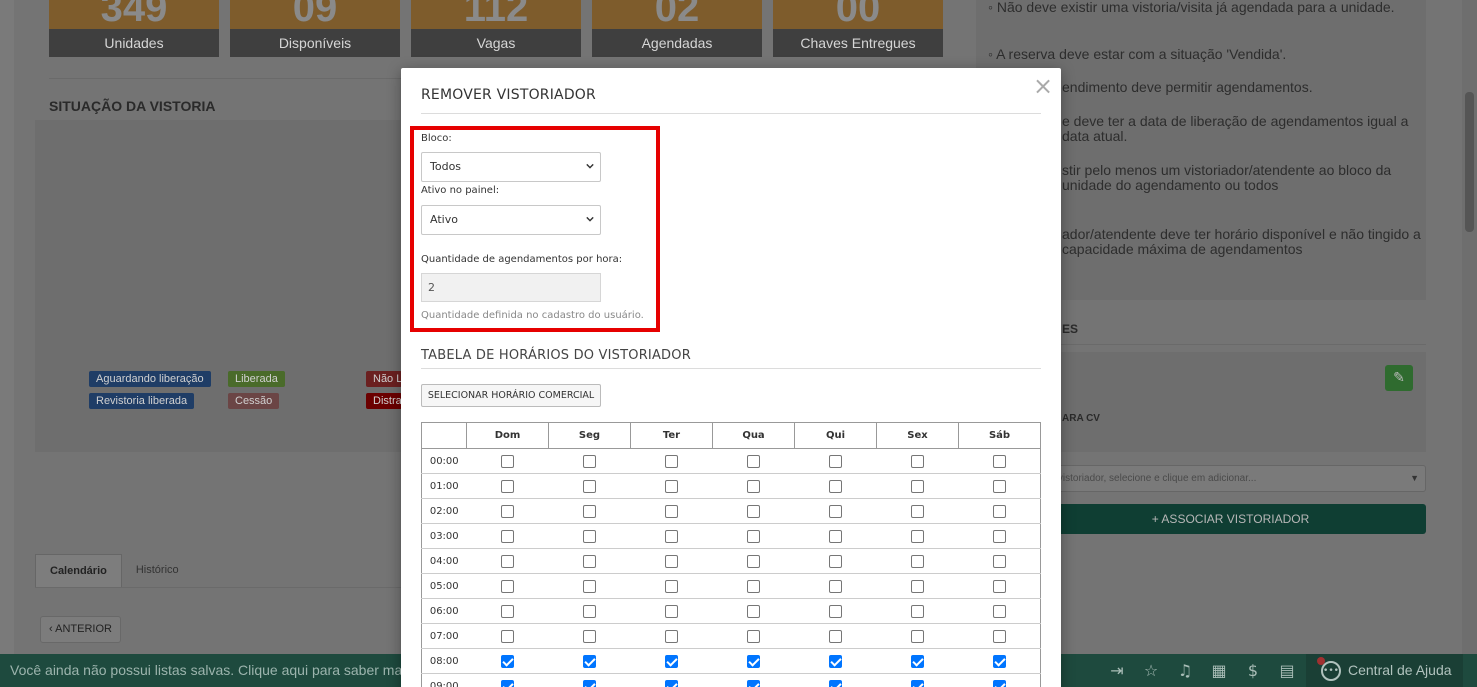 The height and width of the screenshot is (687, 1477). I want to click on edit-button: ✎, so click(1399, 378).